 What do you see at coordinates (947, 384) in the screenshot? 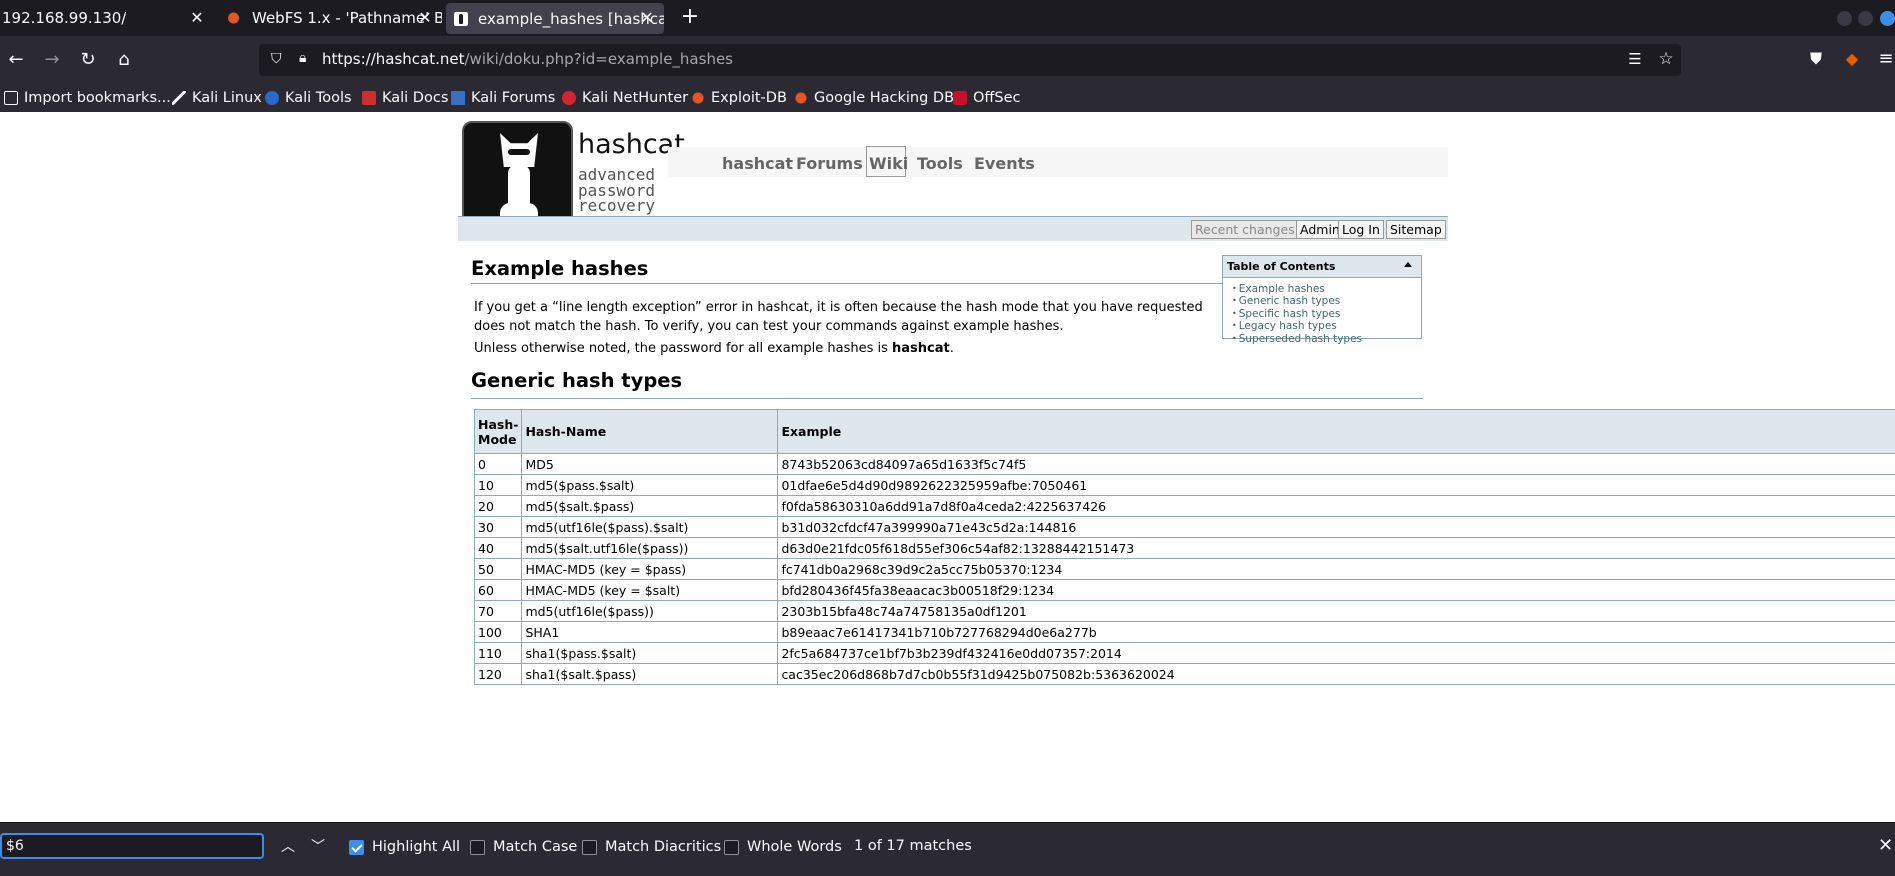
I see `section-heading-generic: Generic hash types` at bounding box center [947, 384].